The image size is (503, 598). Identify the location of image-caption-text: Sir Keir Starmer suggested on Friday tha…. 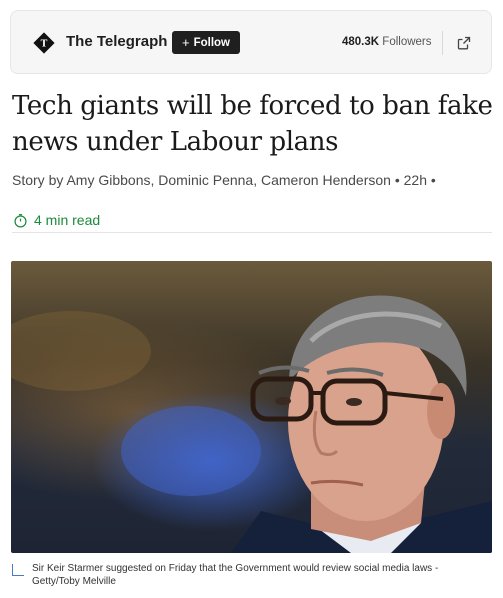
(235, 575).